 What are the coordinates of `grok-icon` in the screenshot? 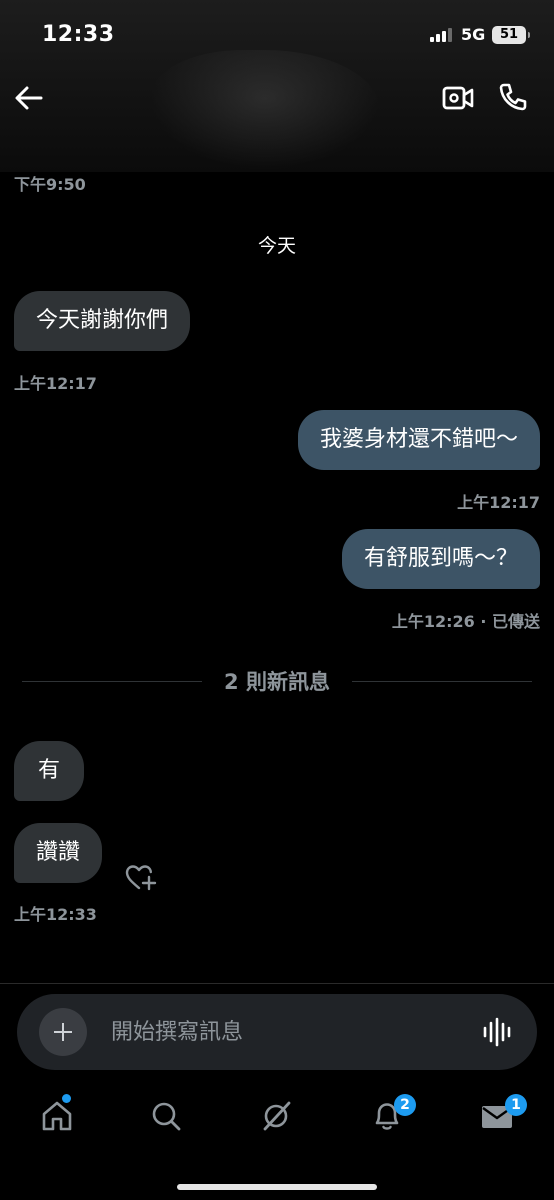 It's located at (277, 1116).